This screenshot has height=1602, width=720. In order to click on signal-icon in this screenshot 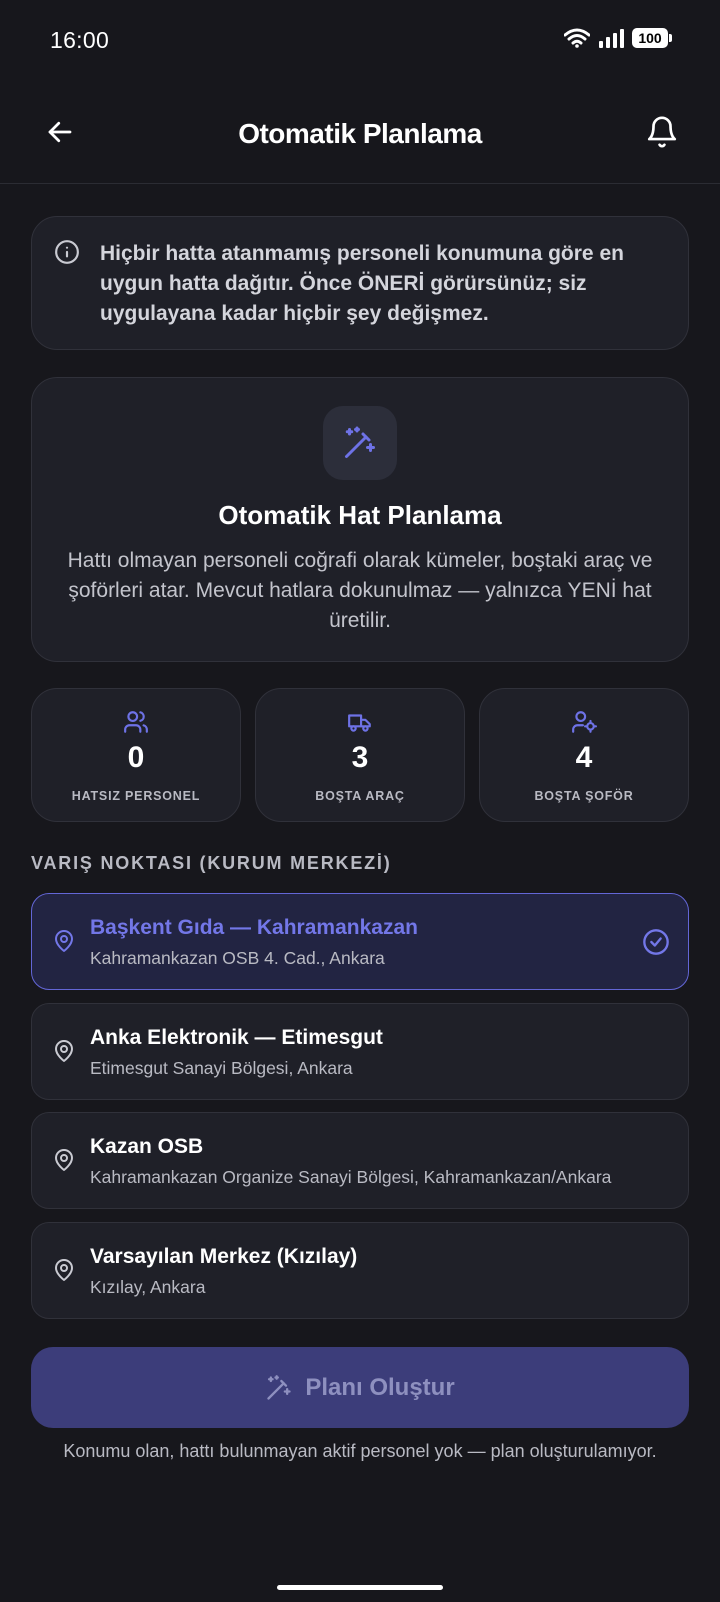, I will do `click(611, 38)`.